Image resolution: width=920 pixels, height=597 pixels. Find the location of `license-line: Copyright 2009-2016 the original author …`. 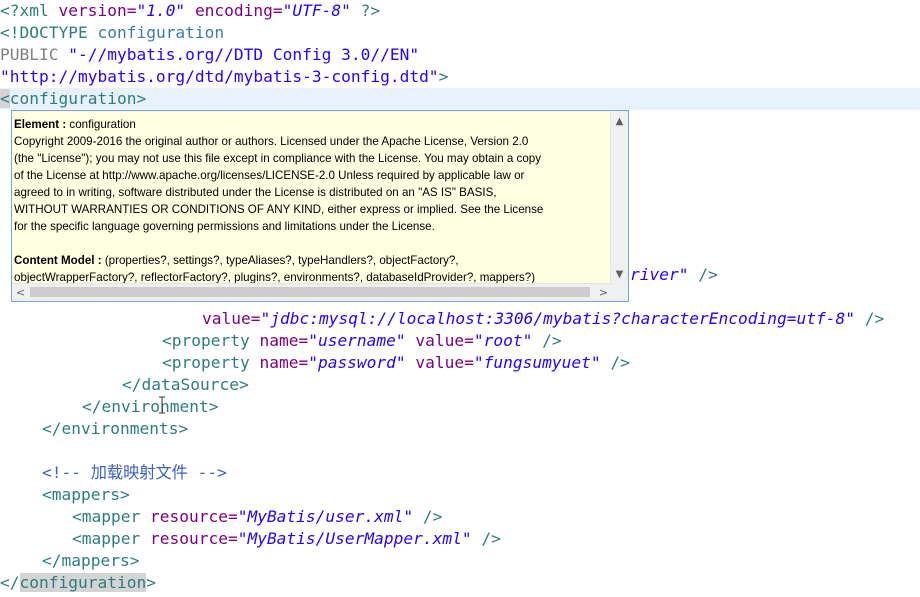

license-line: Copyright 2009-2016 the original author … is located at coordinates (271, 141).